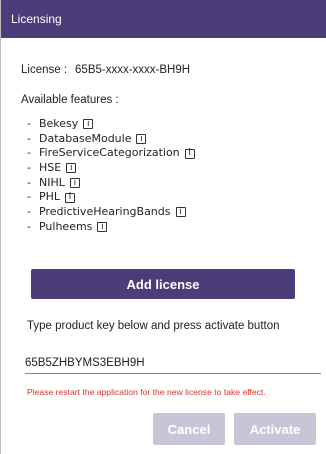 Image resolution: width=326 pixels, height=454 pixels. What do you see at coordinates (189, 429) in the screenshot?
I see `cancel-button: Cancel` at bounding box center [189, 429].